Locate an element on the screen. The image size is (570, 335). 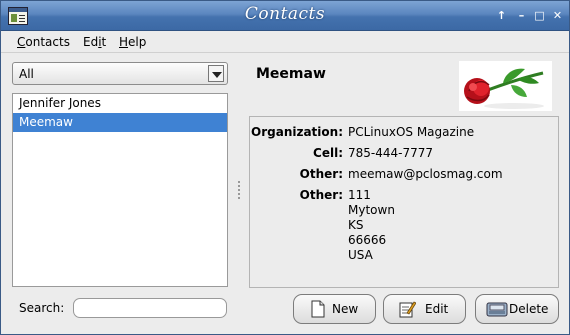
email-label: Other: is located at coordinates (321, 174).